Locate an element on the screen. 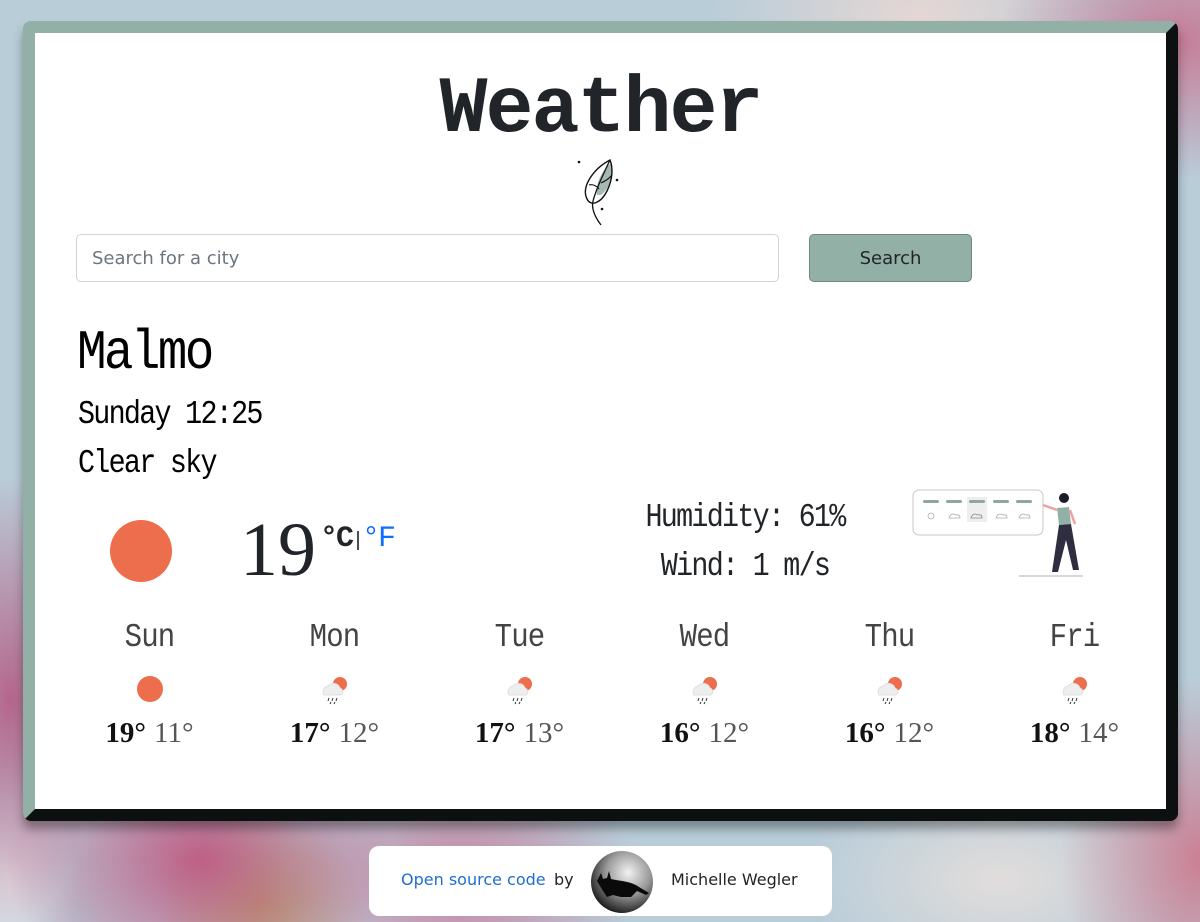 The height and width of the screenshot is (922, 1200). forecast-day: Mon 17° 12° is located at coordinates (334, 684).